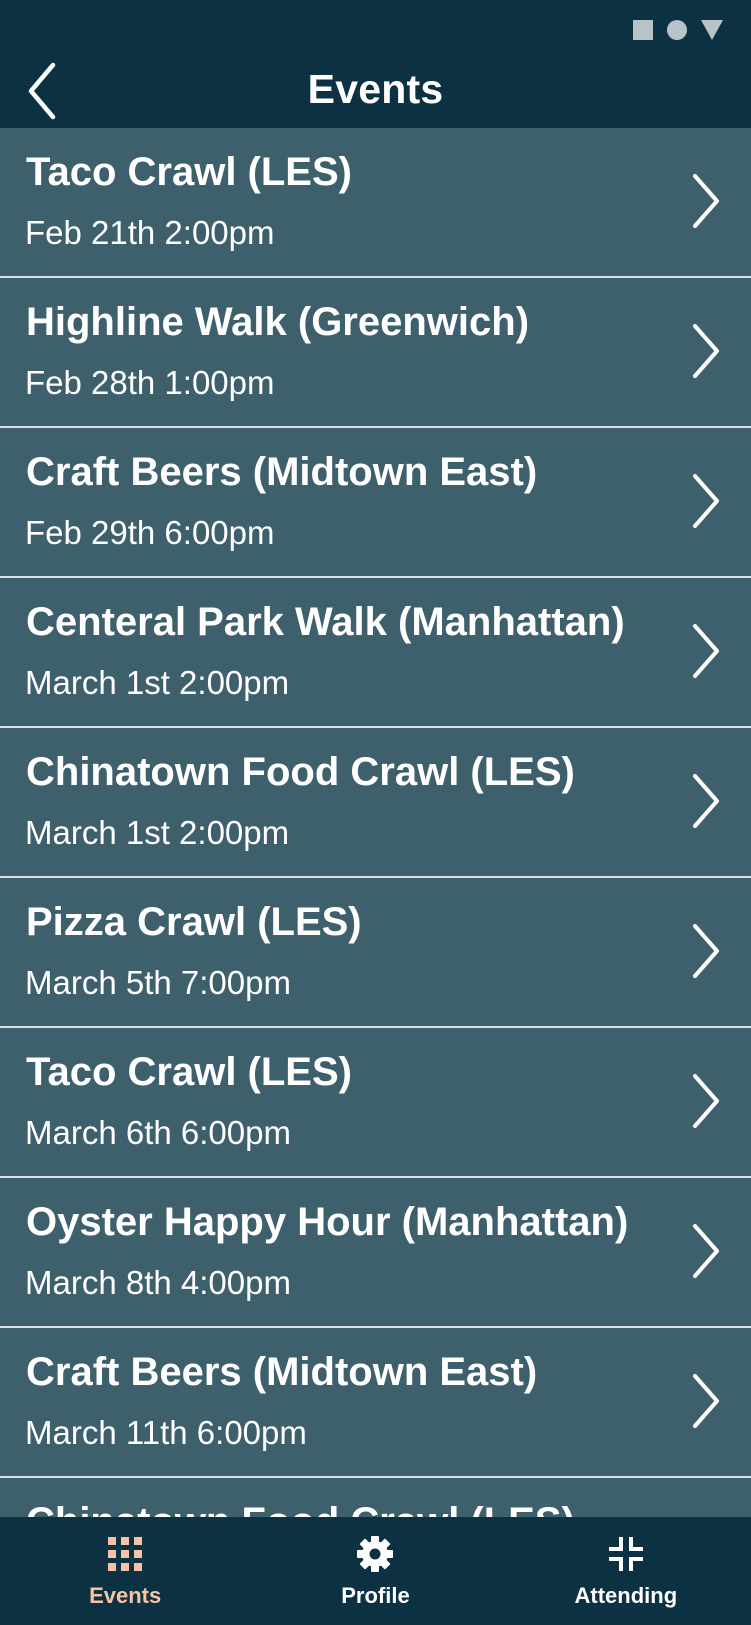 This screenshot has height=1625, width=751. Describe the element at coordinates (375, 1103) in the screenshot. I see `event-row: Taco Crawl (LES) March 6th 6:00pm` at that location.